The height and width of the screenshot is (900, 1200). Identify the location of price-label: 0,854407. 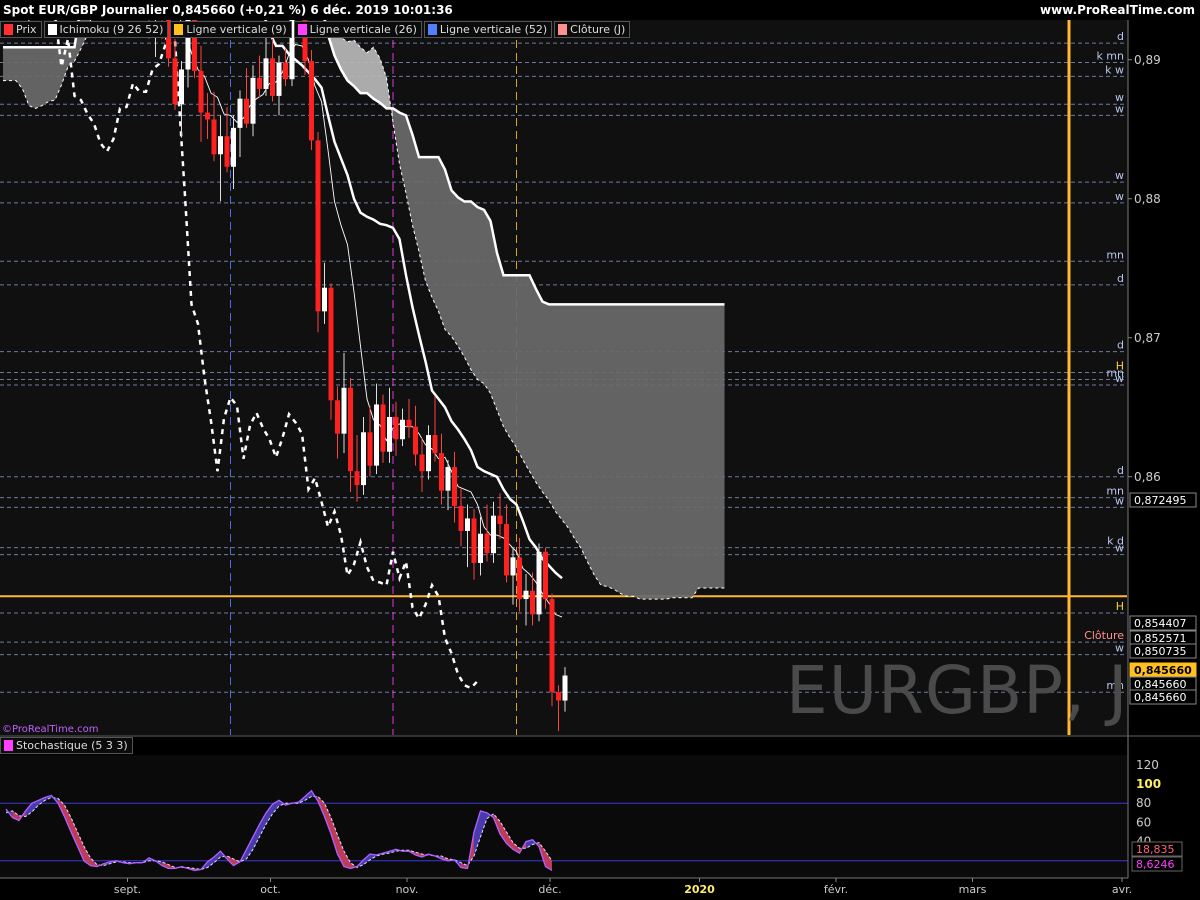
(1160, 623).